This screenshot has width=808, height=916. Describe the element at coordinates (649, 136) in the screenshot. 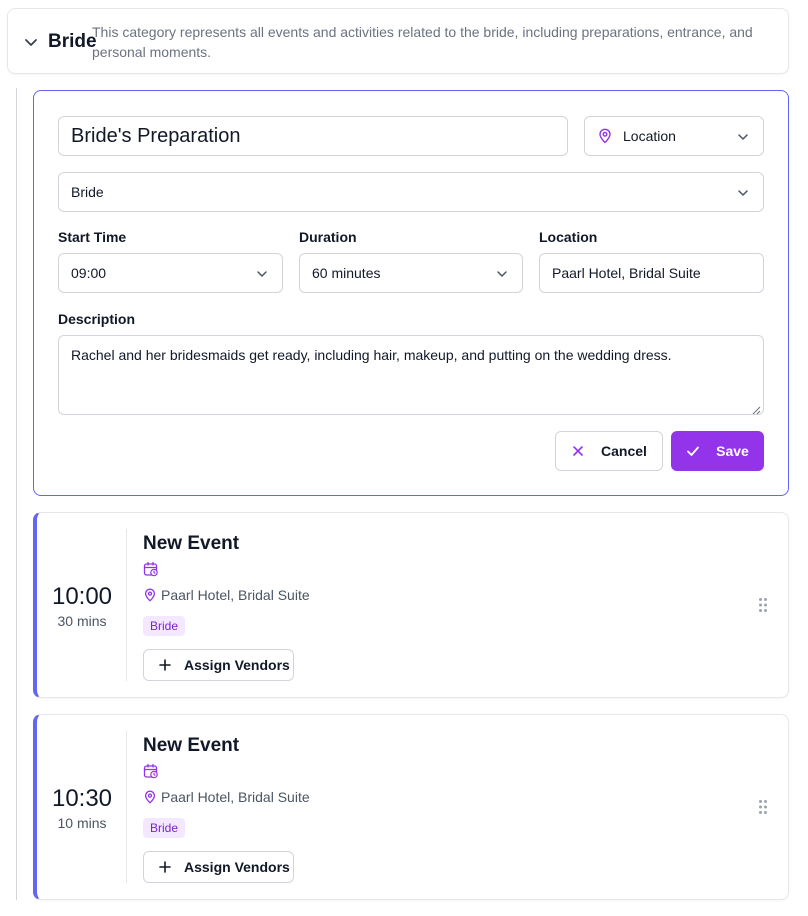

I see `location-select-label: Location` at that location.